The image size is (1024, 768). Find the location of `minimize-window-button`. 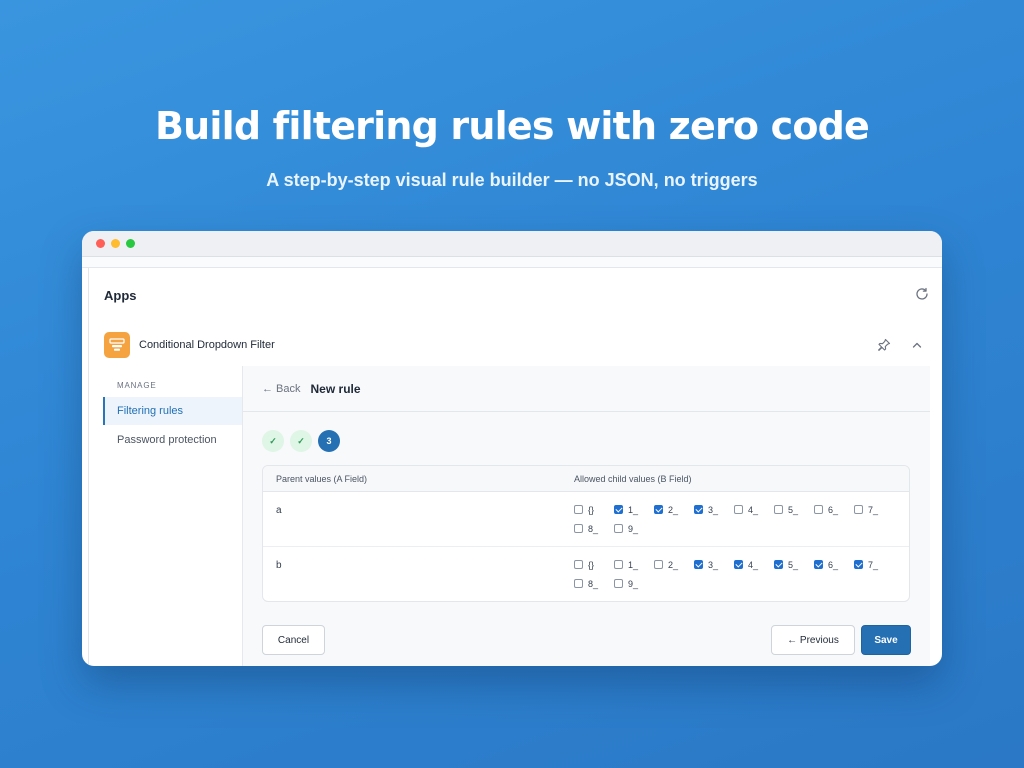

minimize-window-button is located at coordinates (115, 243).